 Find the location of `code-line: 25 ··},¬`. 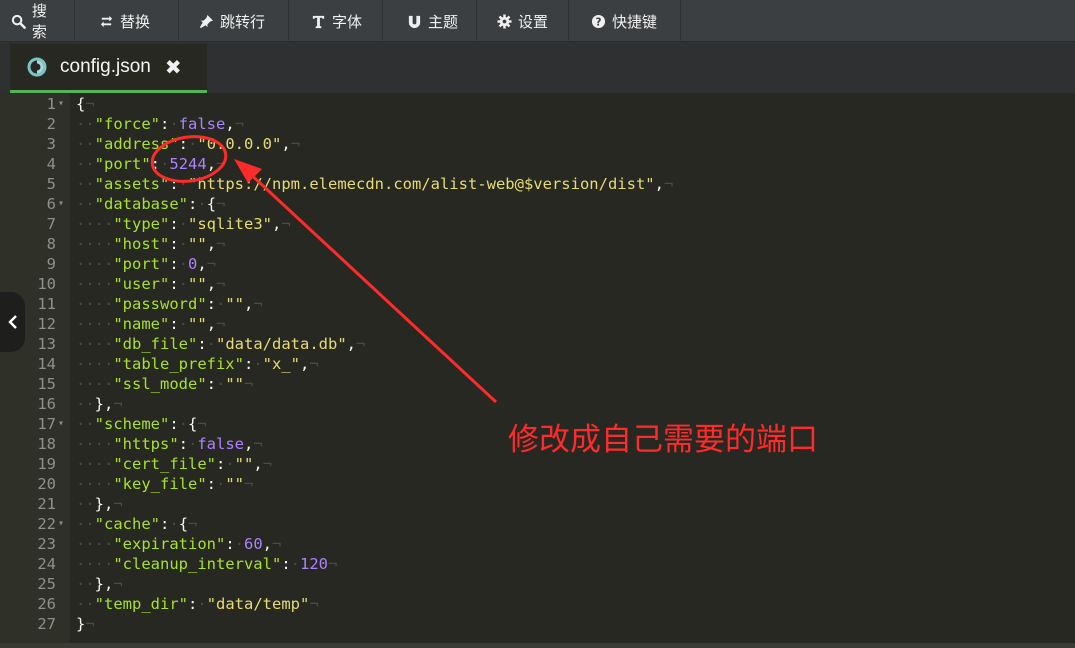

code-line: 25 ··},¬ is located at coordinates (537, 584).